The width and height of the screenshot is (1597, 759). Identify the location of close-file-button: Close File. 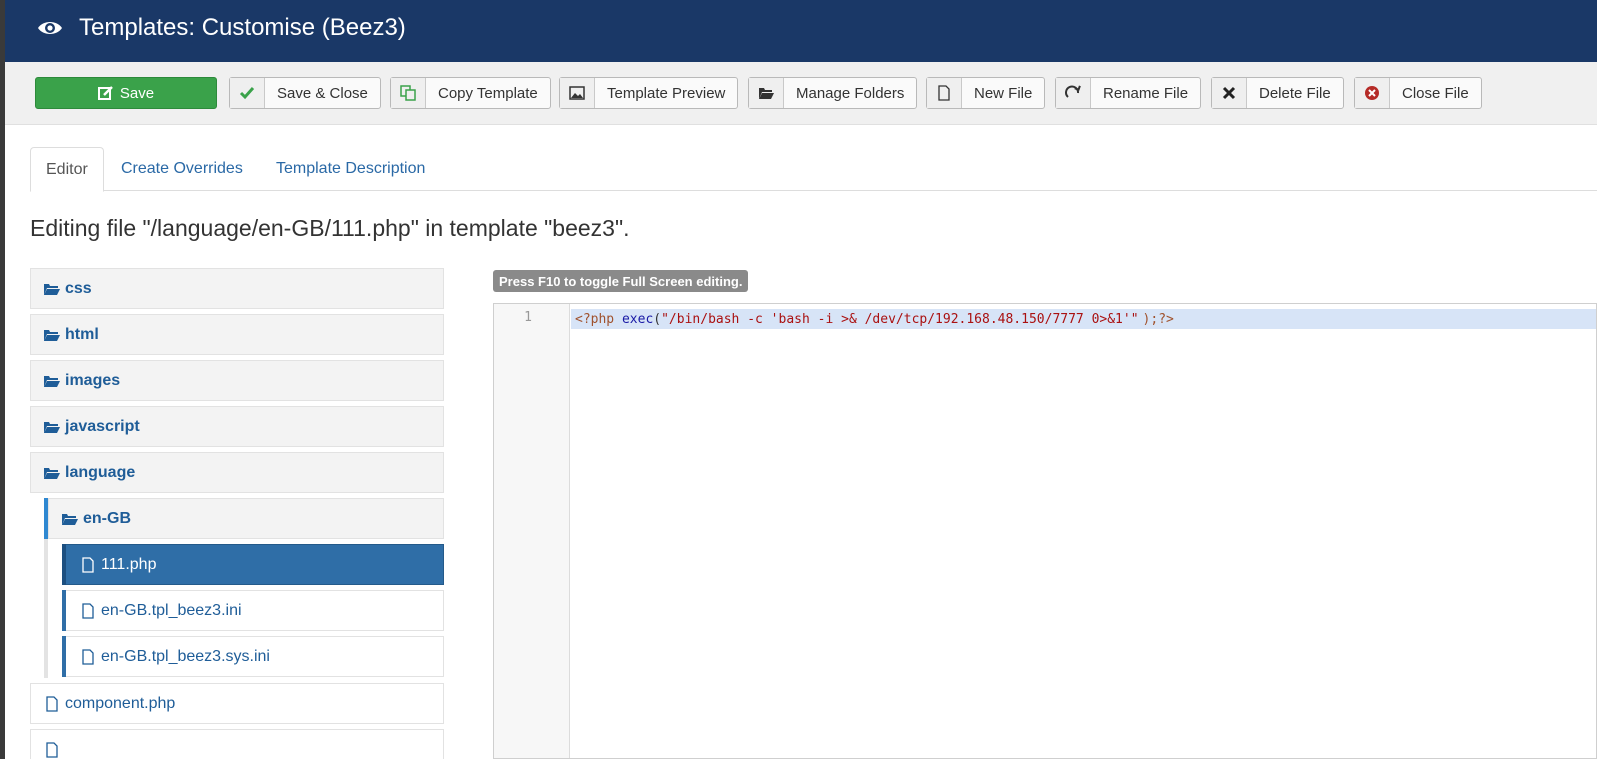
(1418, 93).